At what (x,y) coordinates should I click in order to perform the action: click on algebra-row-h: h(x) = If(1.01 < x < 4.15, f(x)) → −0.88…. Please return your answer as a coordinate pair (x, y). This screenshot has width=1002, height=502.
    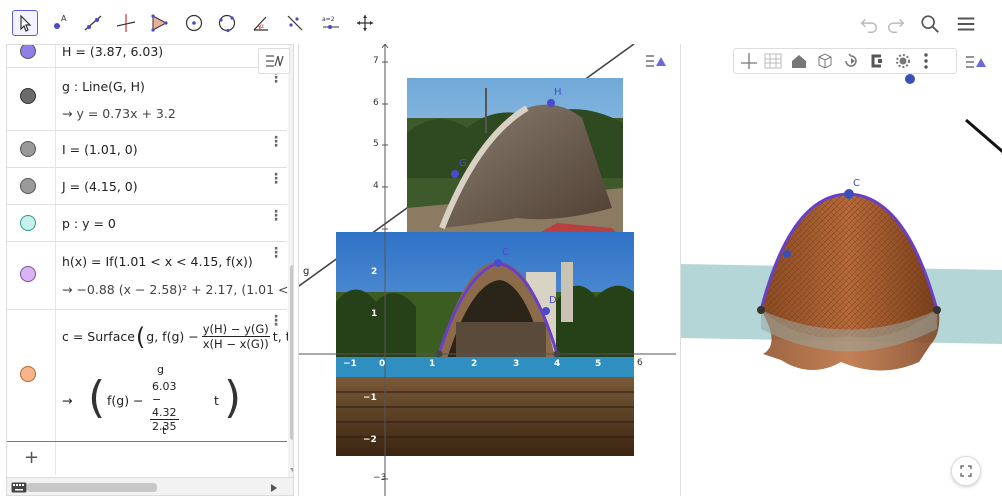
    Looking at the image, I should click on (148, 276).